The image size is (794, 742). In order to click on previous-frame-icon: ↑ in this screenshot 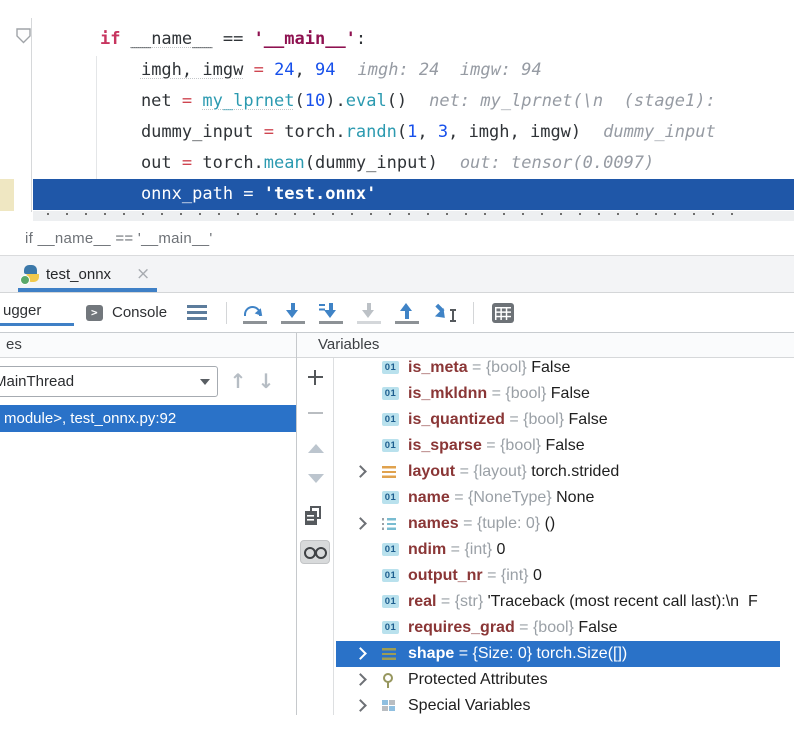, I will do `click(238, 381)`.